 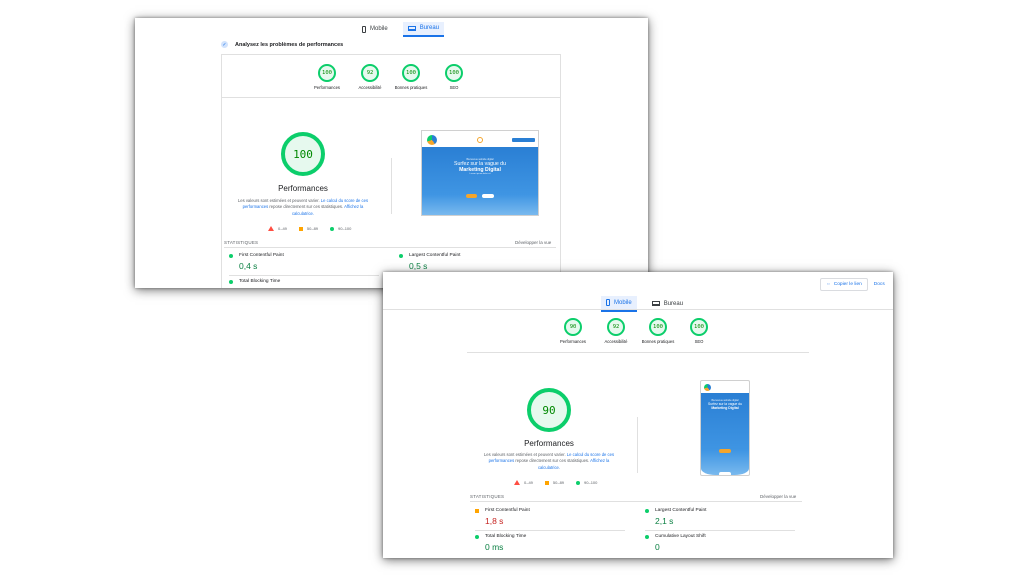 What do you see at coordinates (224, 44) in the screenshot?
I see `check-icon: ✓` at bounding box center [224, 44].